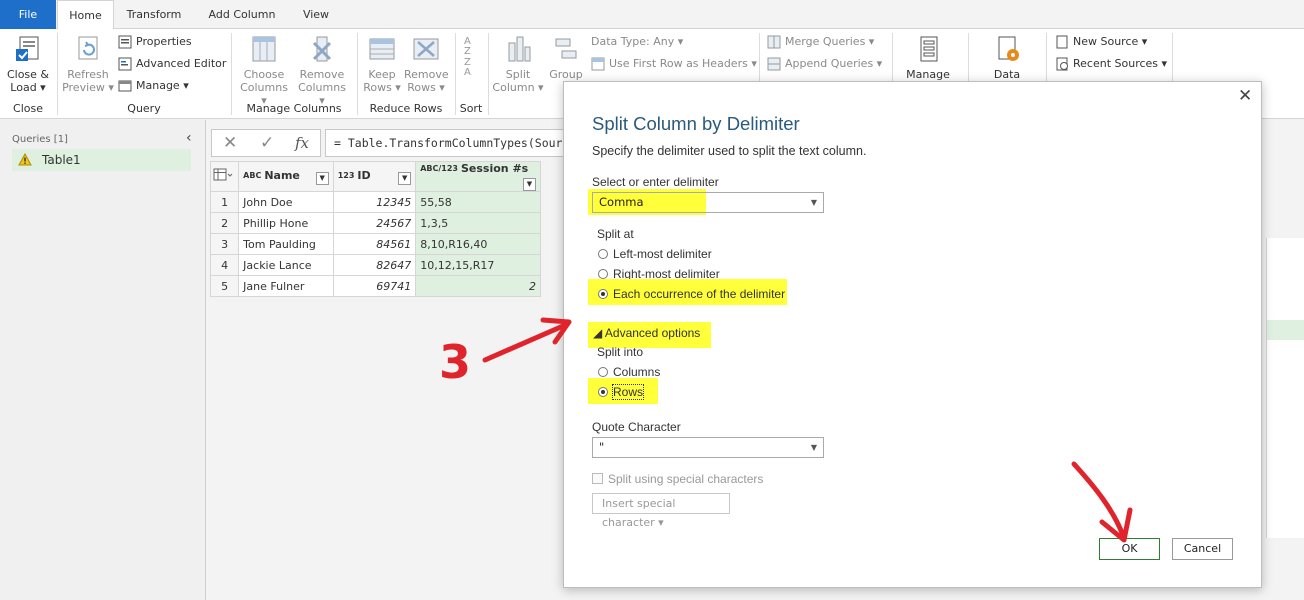  What do you see at coordinates (478, 265) in the screenshot?
I see `cell-session: 10,12,15,R17` at bounding box center [478, 265].